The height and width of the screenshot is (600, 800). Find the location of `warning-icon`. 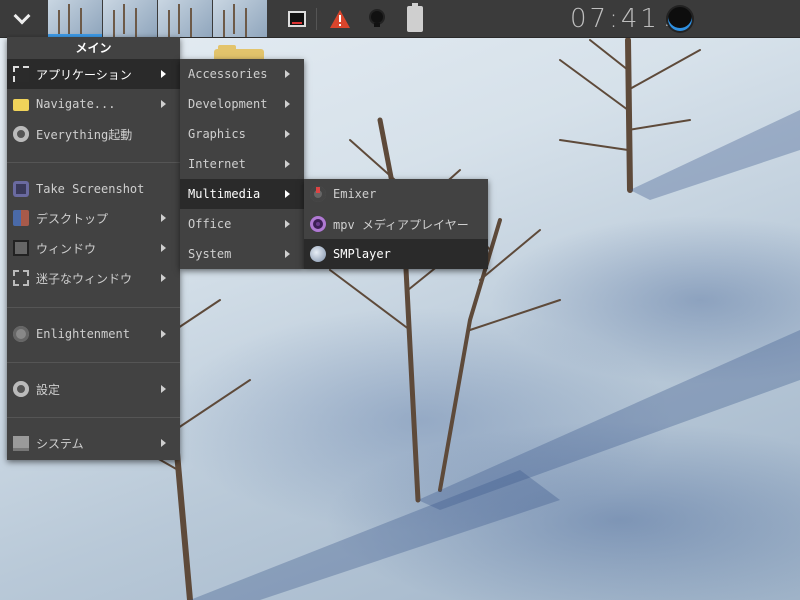

warning-icon is located at coordinates (340, 18).